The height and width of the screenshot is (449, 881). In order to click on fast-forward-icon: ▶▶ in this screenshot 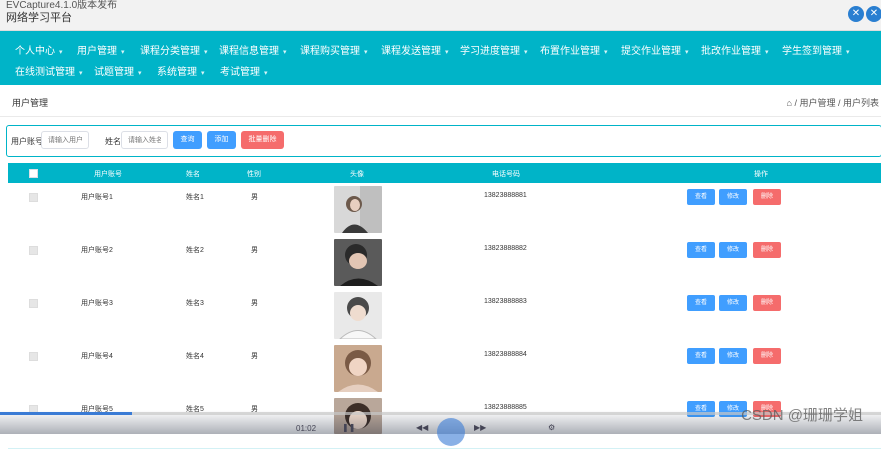, I will do `click(480, 427)`.